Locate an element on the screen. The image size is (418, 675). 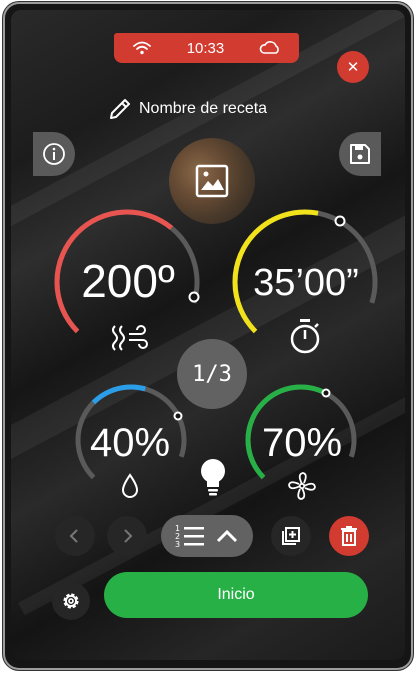
close-button: ✕ is located at coordinates (353, 67).